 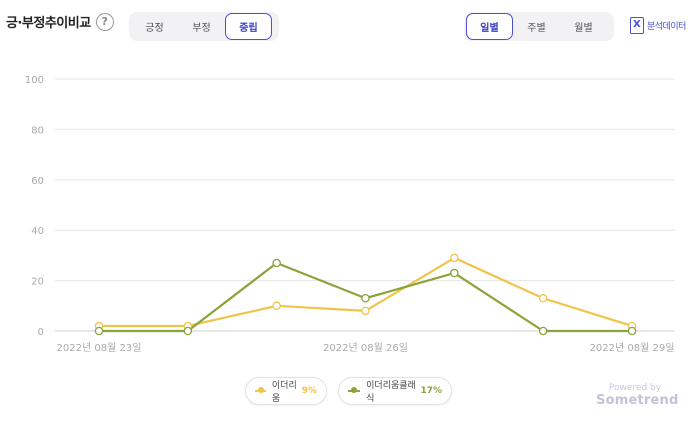 I want to click on y-tick-label: 100, so click(x=34, y=80).